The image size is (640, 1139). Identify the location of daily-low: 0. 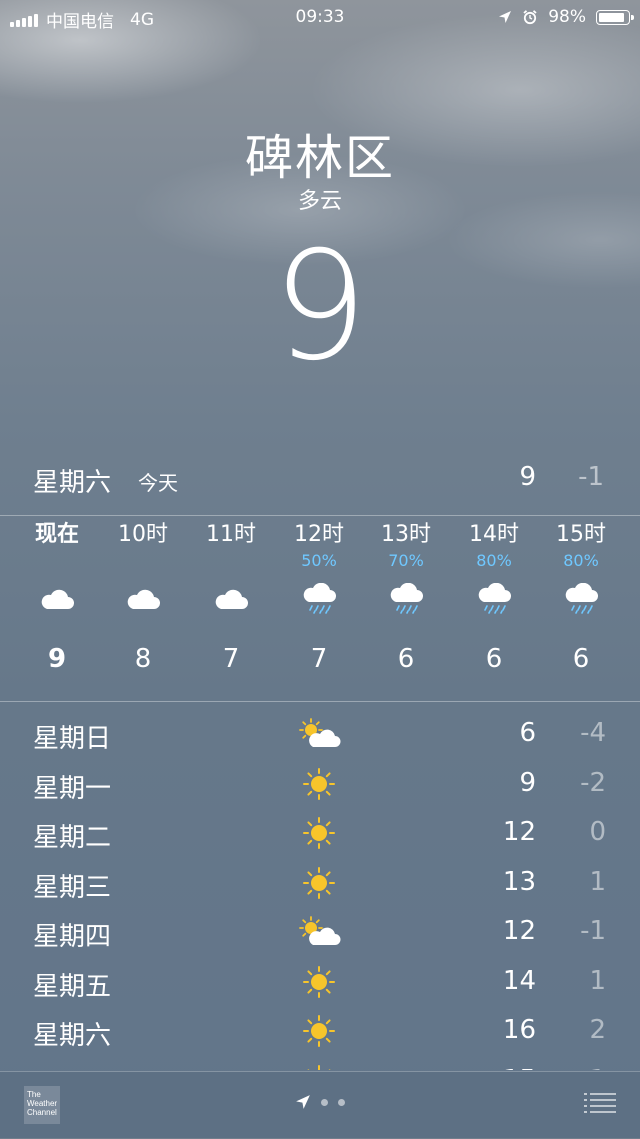
(597, 832).